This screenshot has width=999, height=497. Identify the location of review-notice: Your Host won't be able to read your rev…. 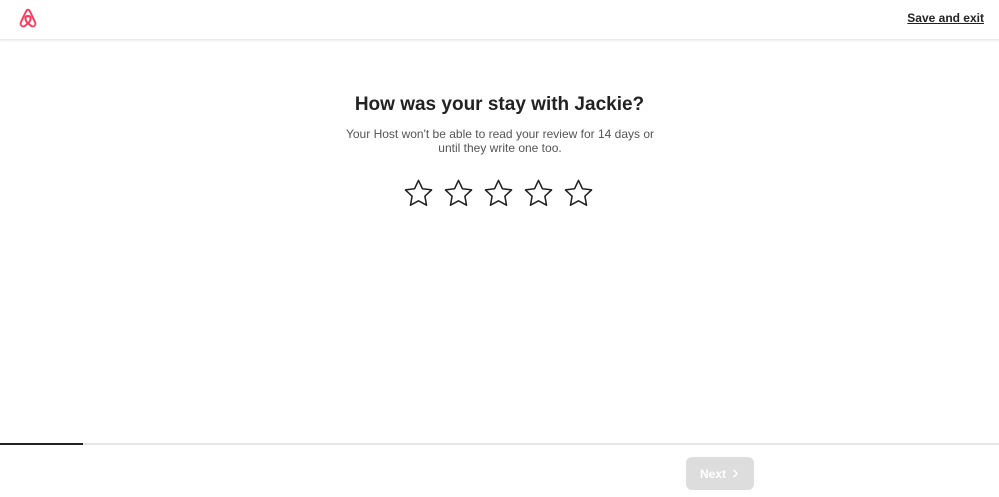
(499, 141).